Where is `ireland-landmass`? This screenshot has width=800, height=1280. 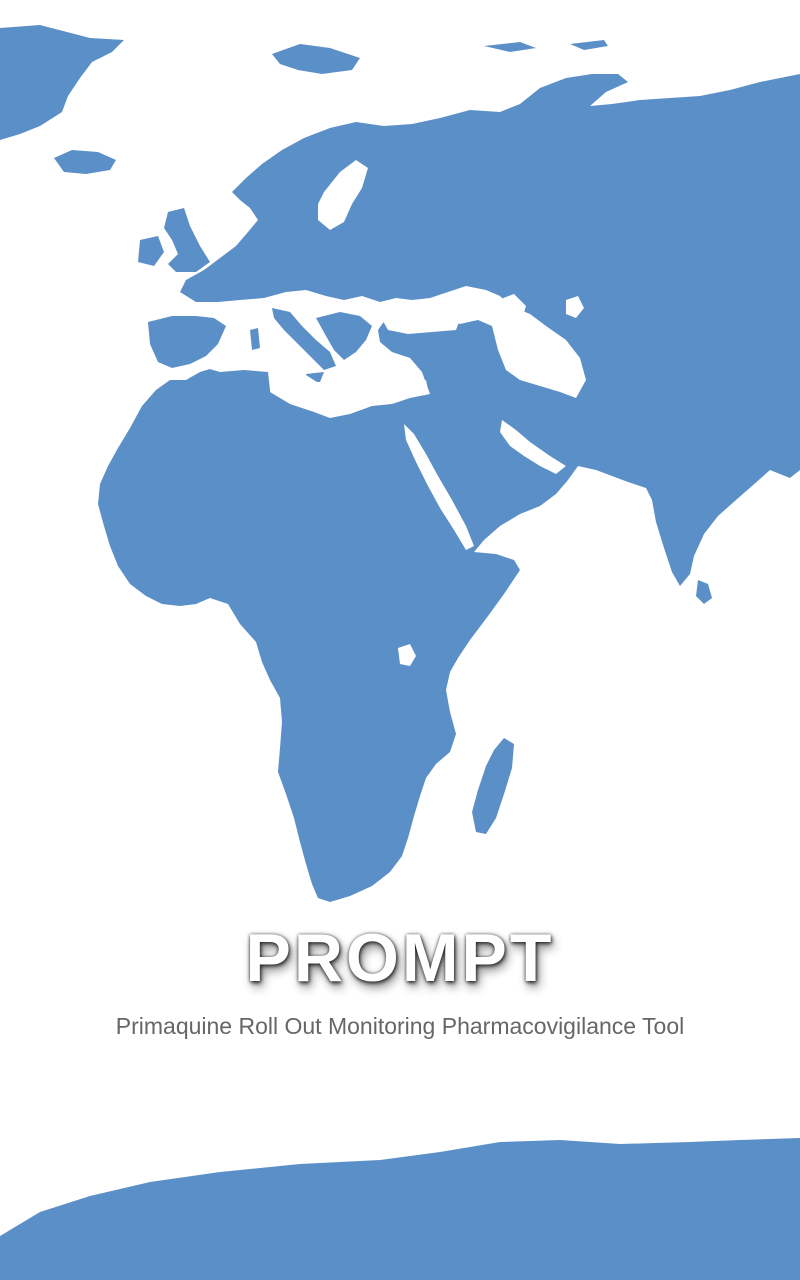
ireland-landmass is located at coordinates (151, 251).